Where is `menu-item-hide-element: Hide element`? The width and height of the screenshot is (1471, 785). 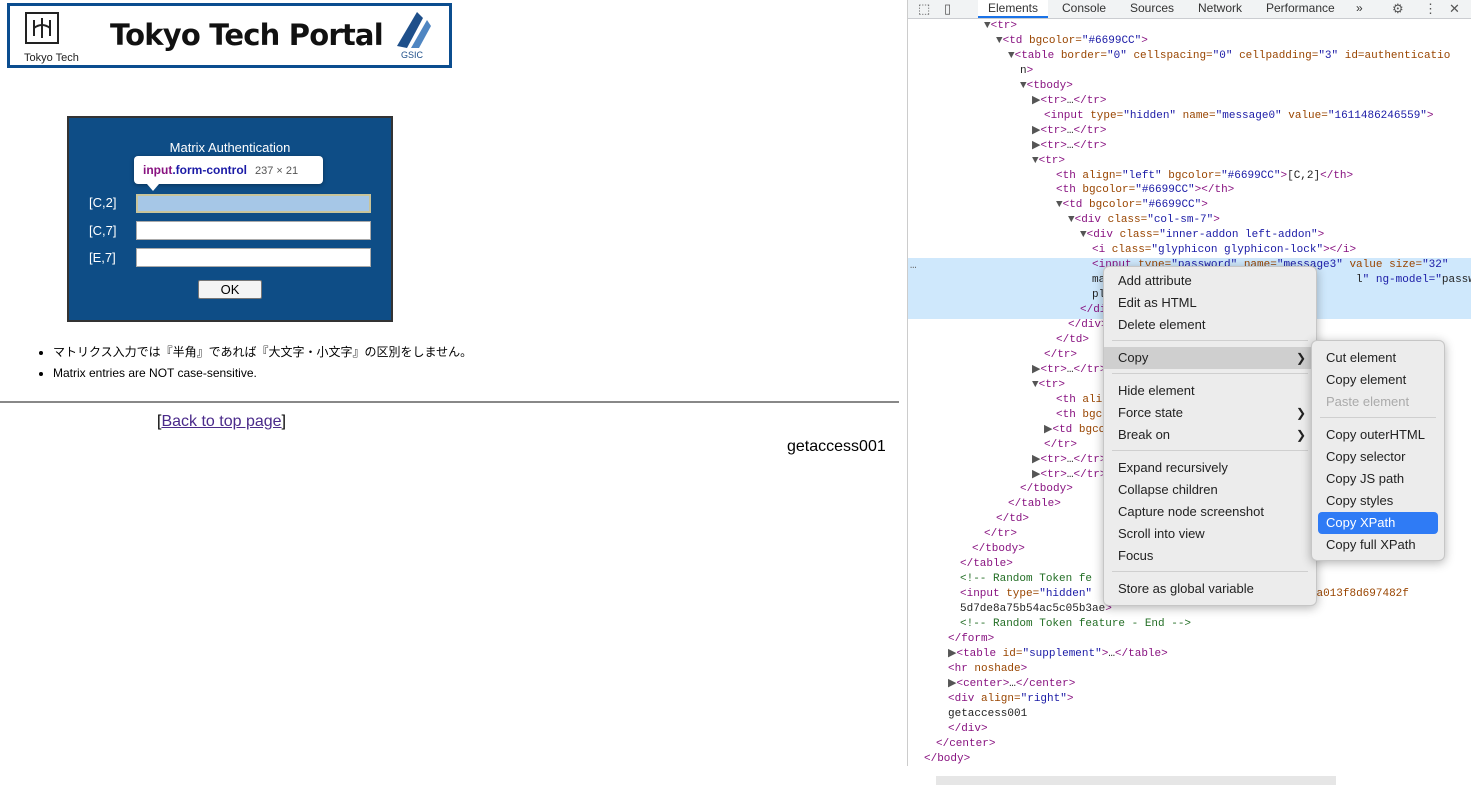
menu-item-hide-element: Hide element is located at coordinates (1210, 391).